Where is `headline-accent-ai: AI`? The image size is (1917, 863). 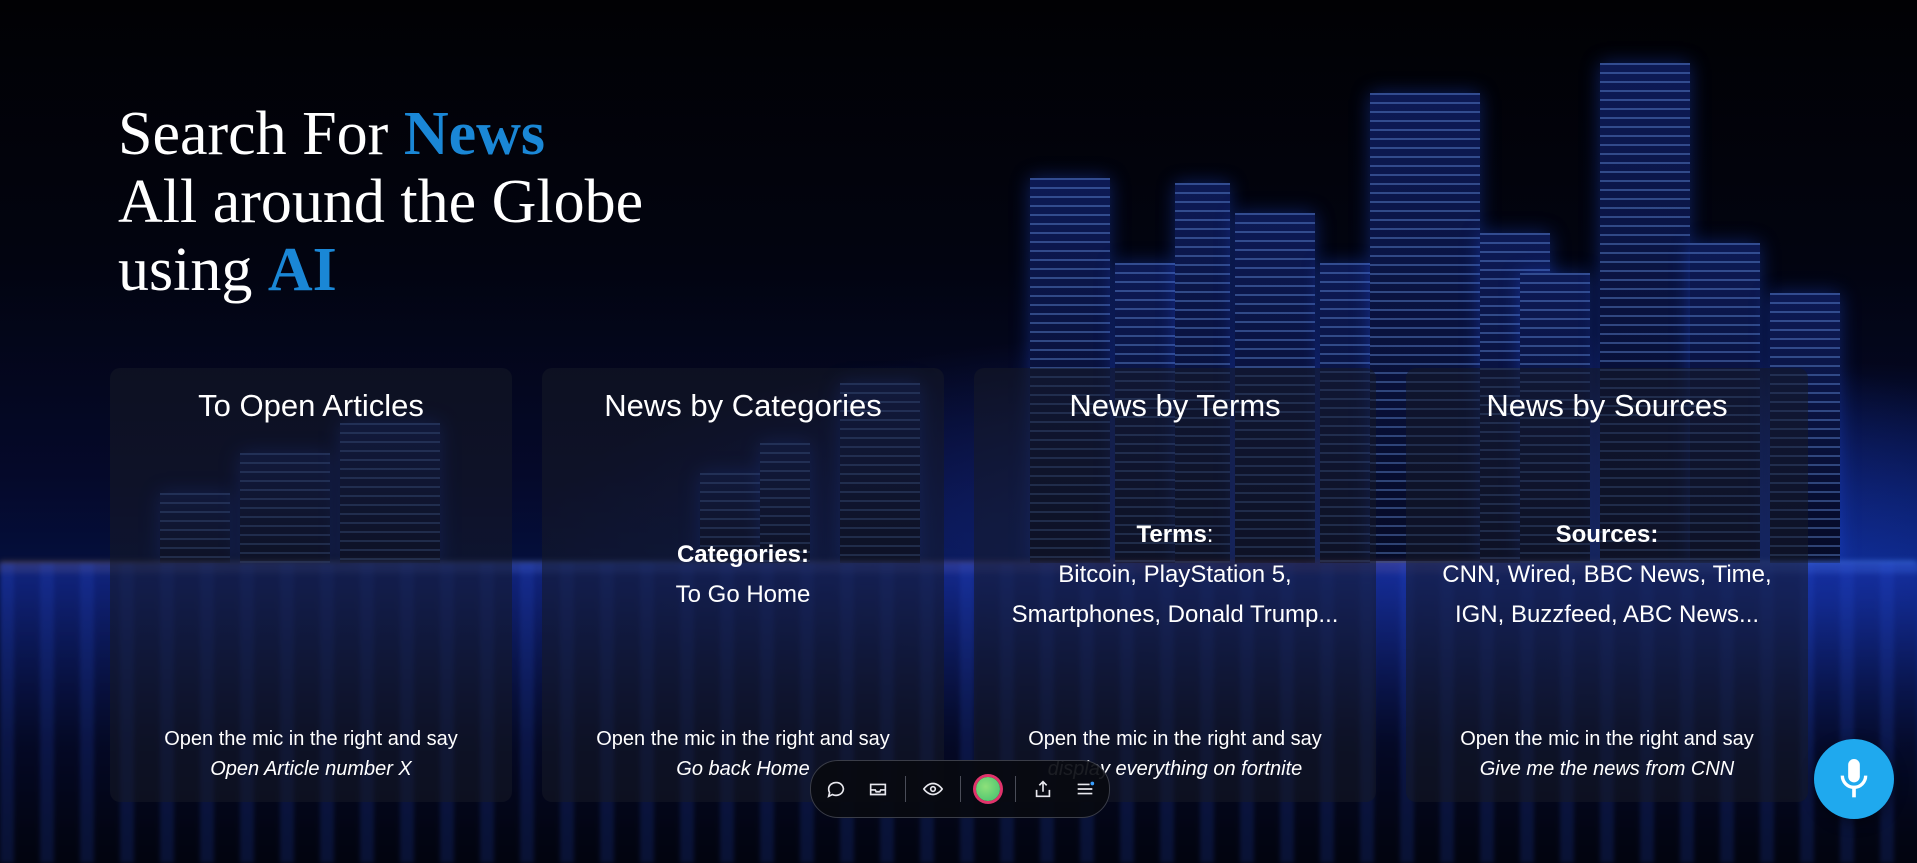 headline-accent-ai: AI is located at coordinates (302, 270).